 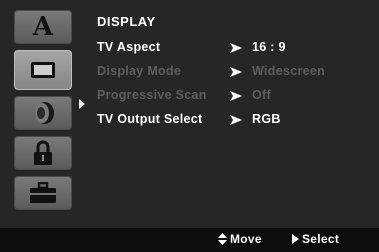 What do you see at coordinates (150, 119) in the screenshot?
I see `setting-label: TV Output Select` at bounding box center [150, 119].